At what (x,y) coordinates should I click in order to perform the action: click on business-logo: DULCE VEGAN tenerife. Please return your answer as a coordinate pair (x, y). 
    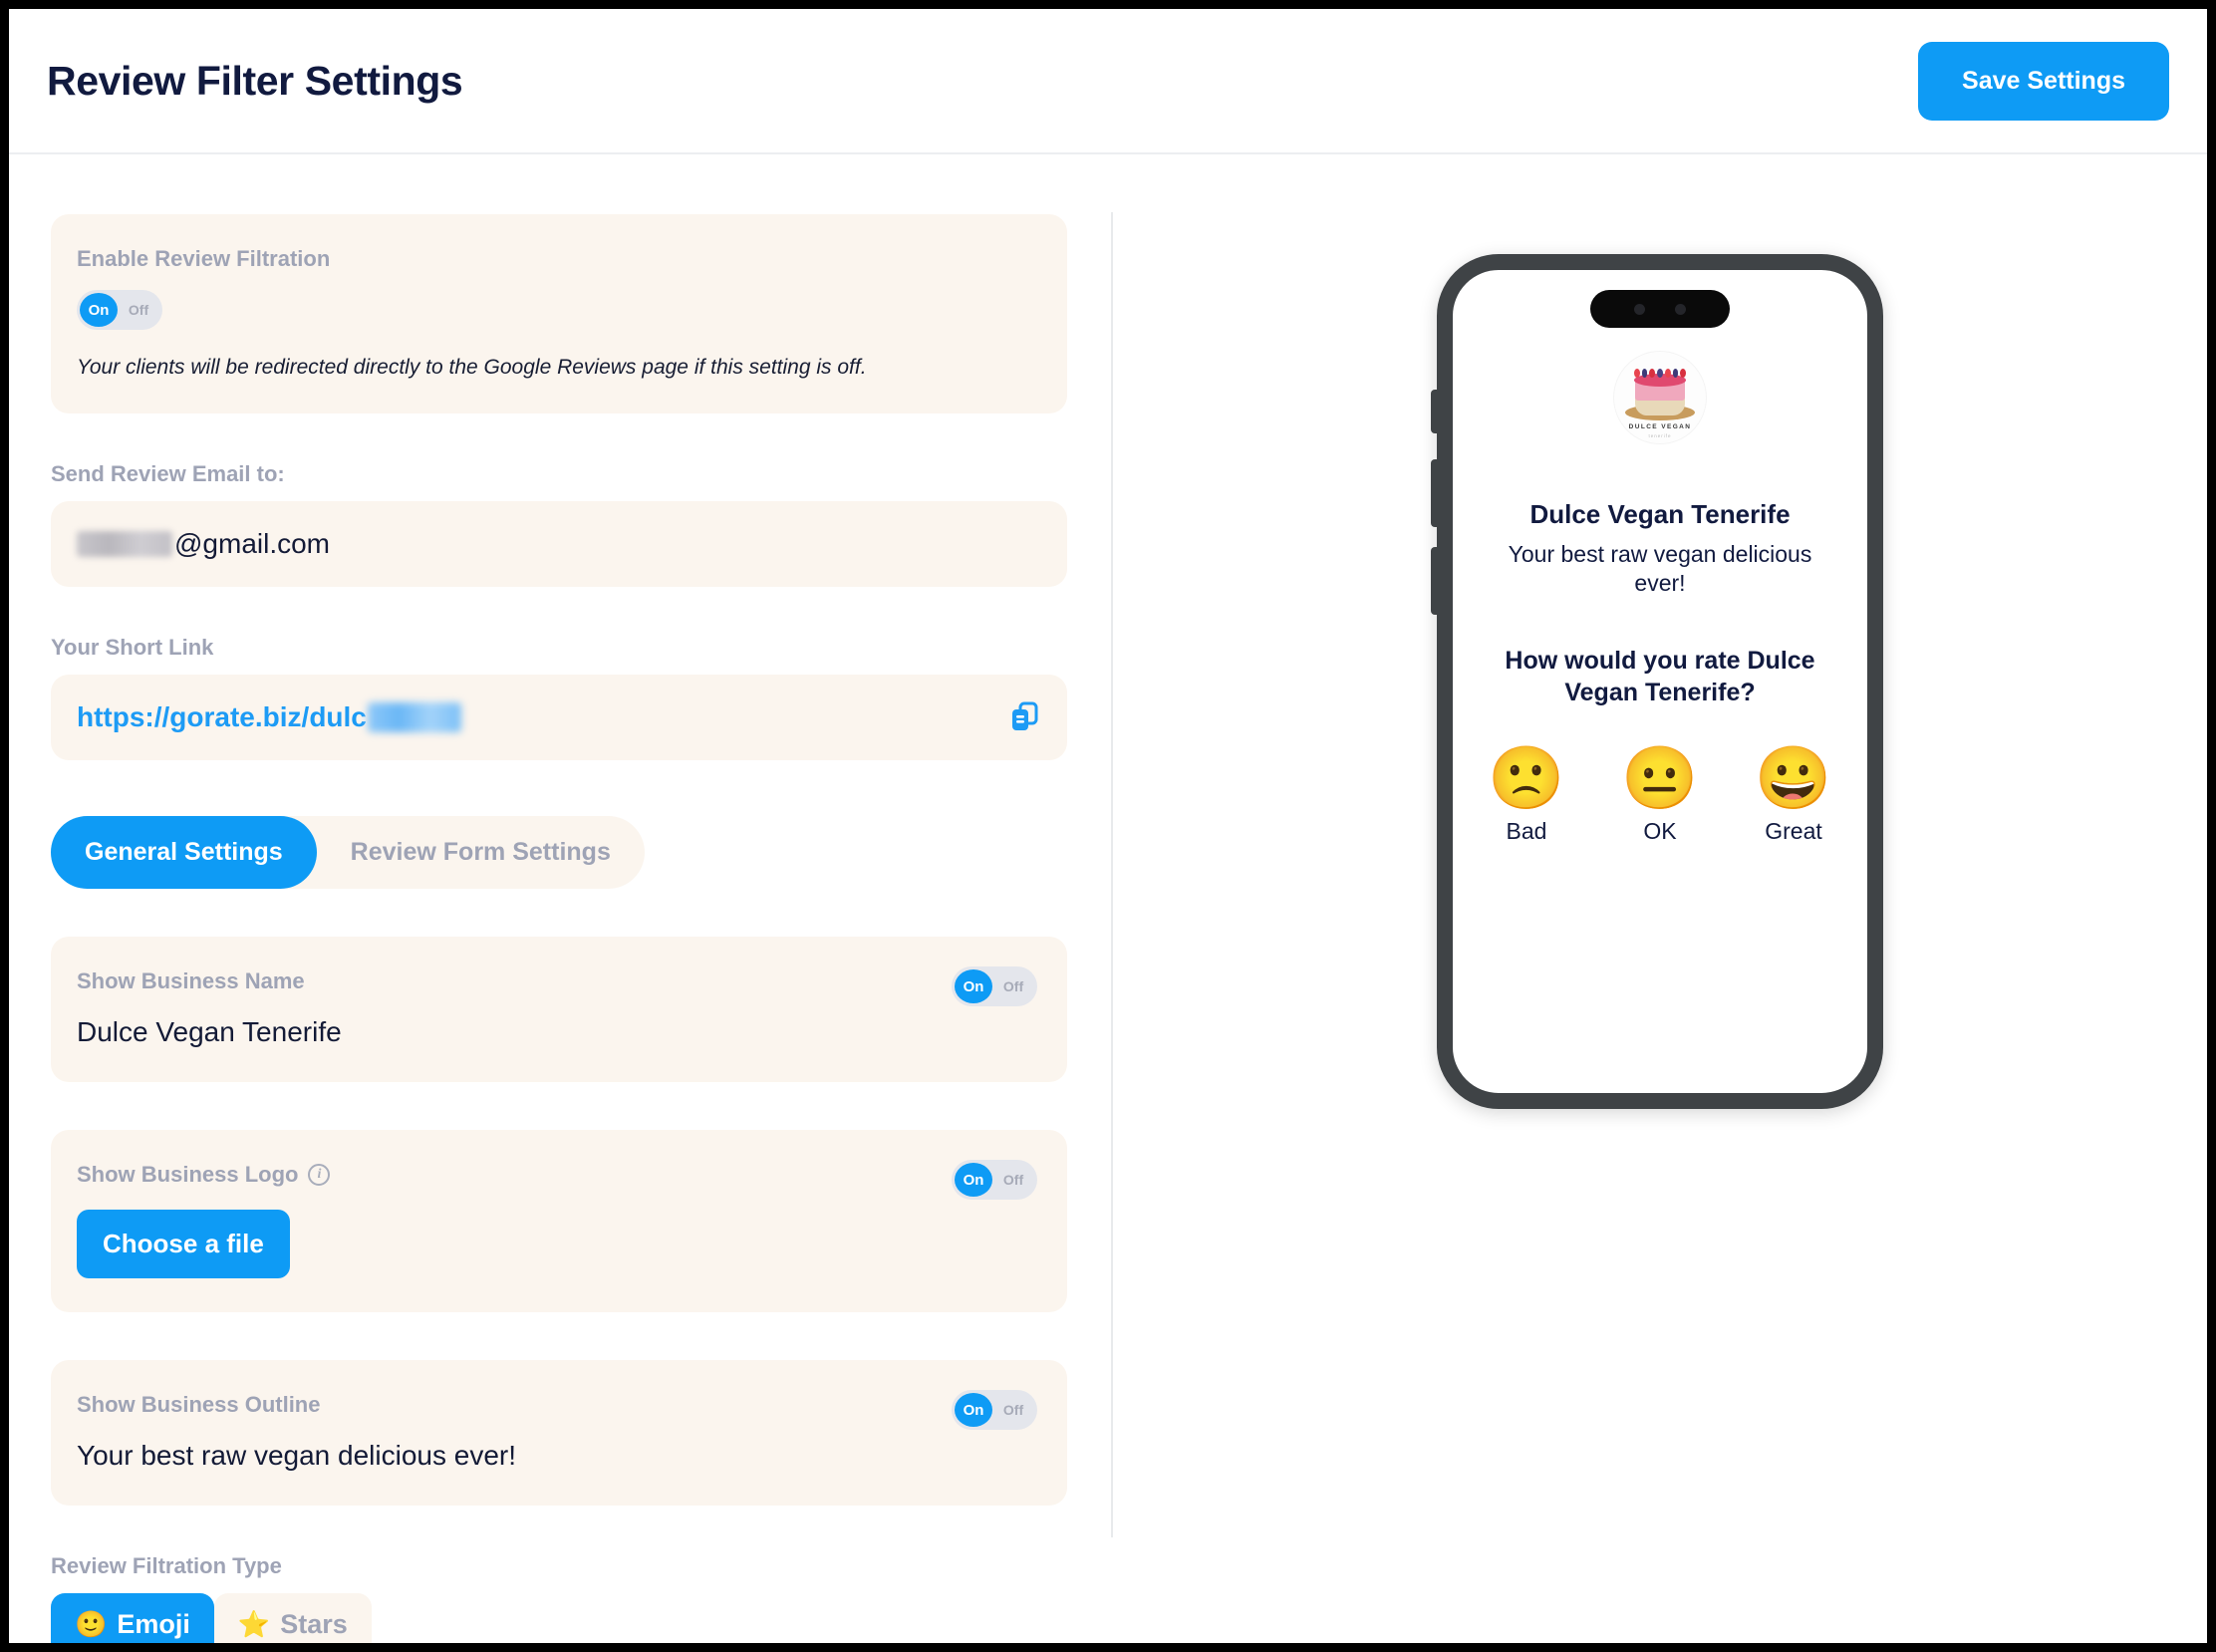
    Looking at the image, I should click on (1660, 397).